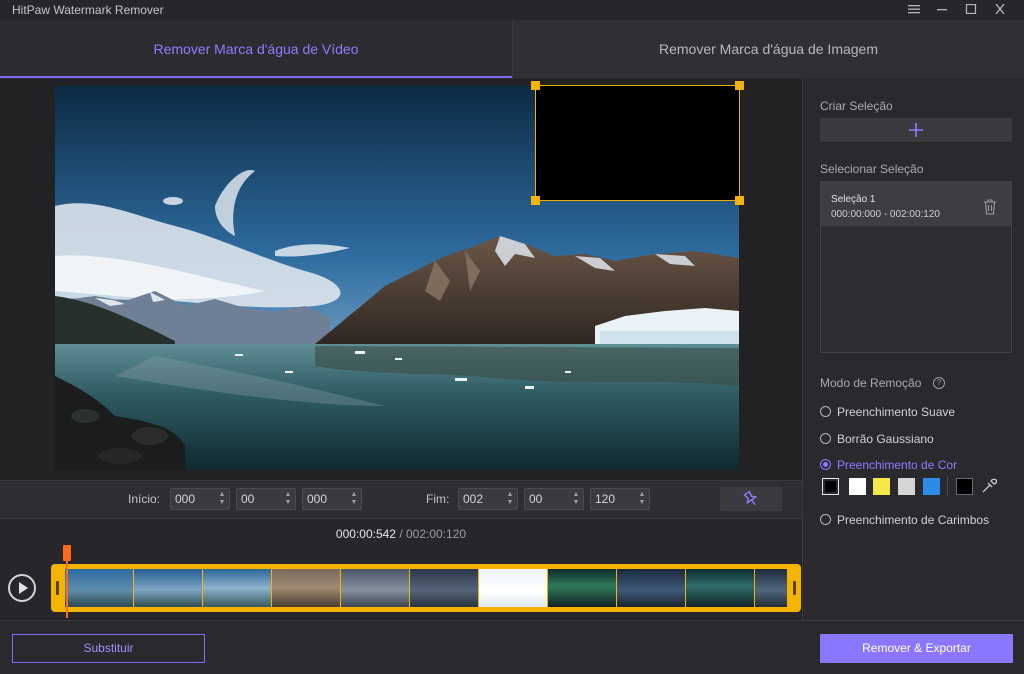  I want to click on selection-item: Seleção 1 000:00:000 - 002:00:120, so click(916, 204).